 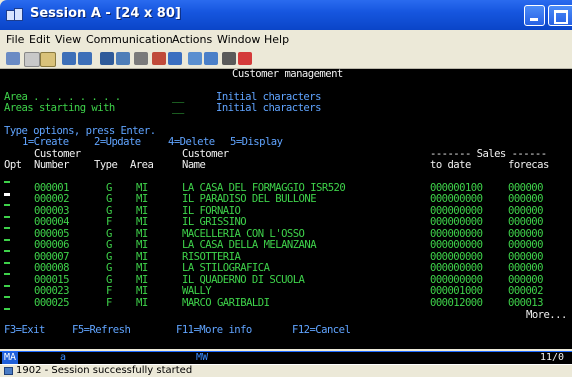 What do you see at coordinates (245, 58) in the screenshot?
I see `stop-icon` at bounding box center [245, 58].